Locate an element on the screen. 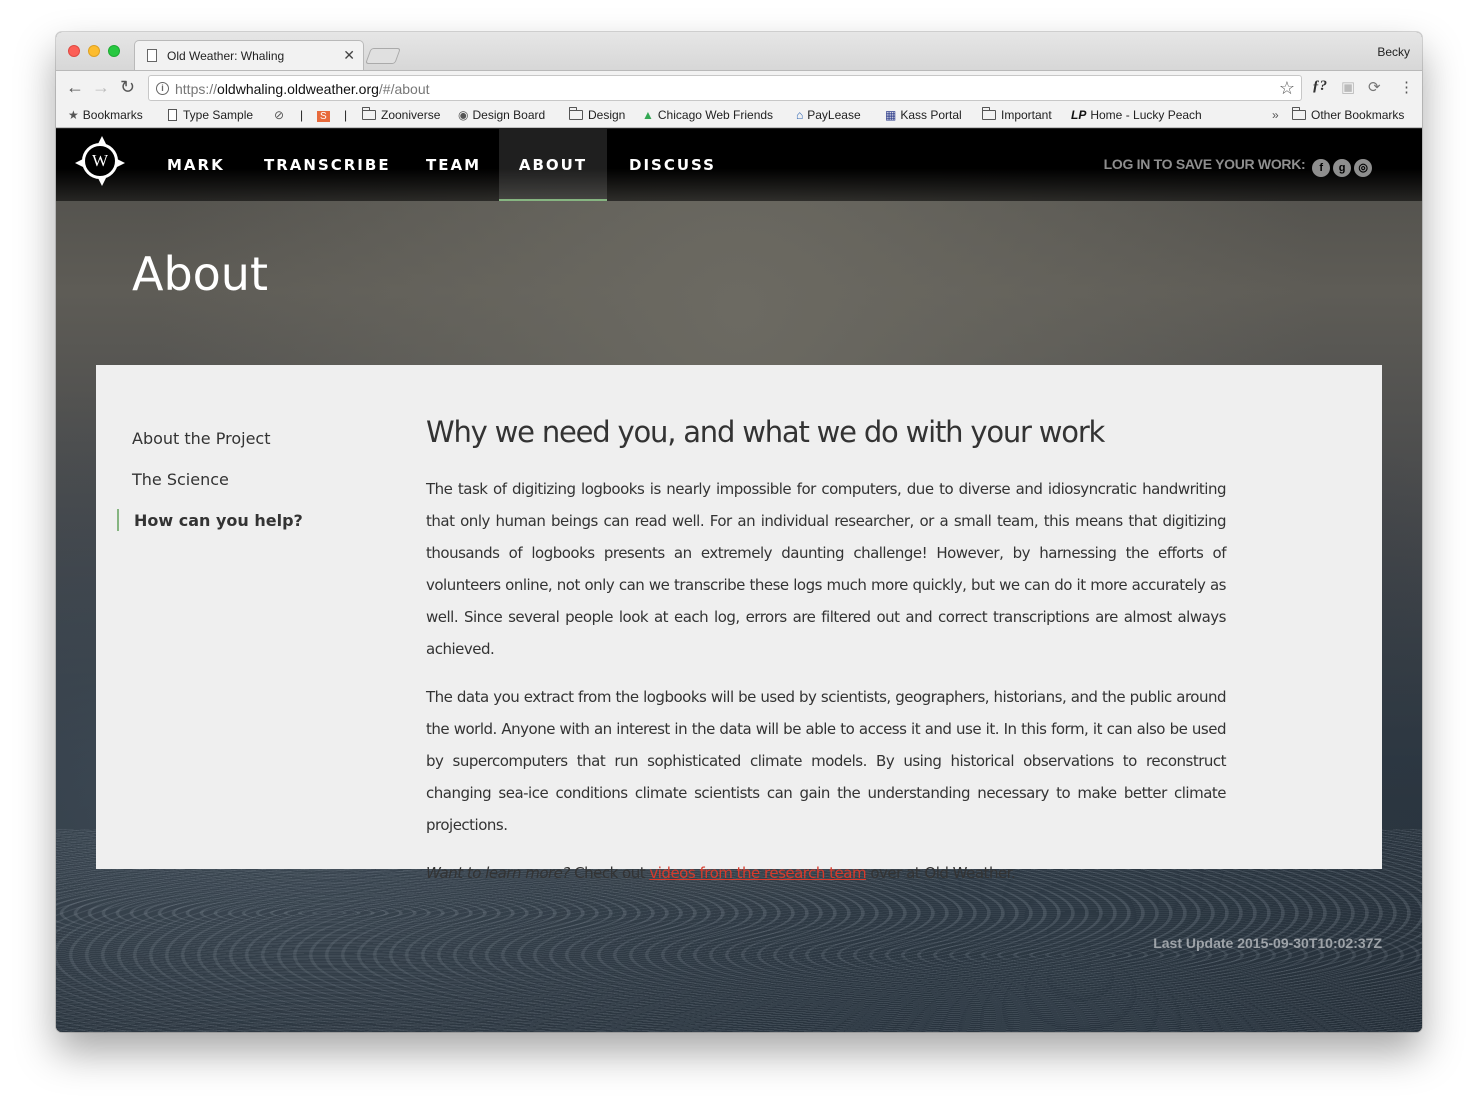 The image size is (1478, 1112). nav-discuss: DISCUSS is located at coordinates (672, 165).